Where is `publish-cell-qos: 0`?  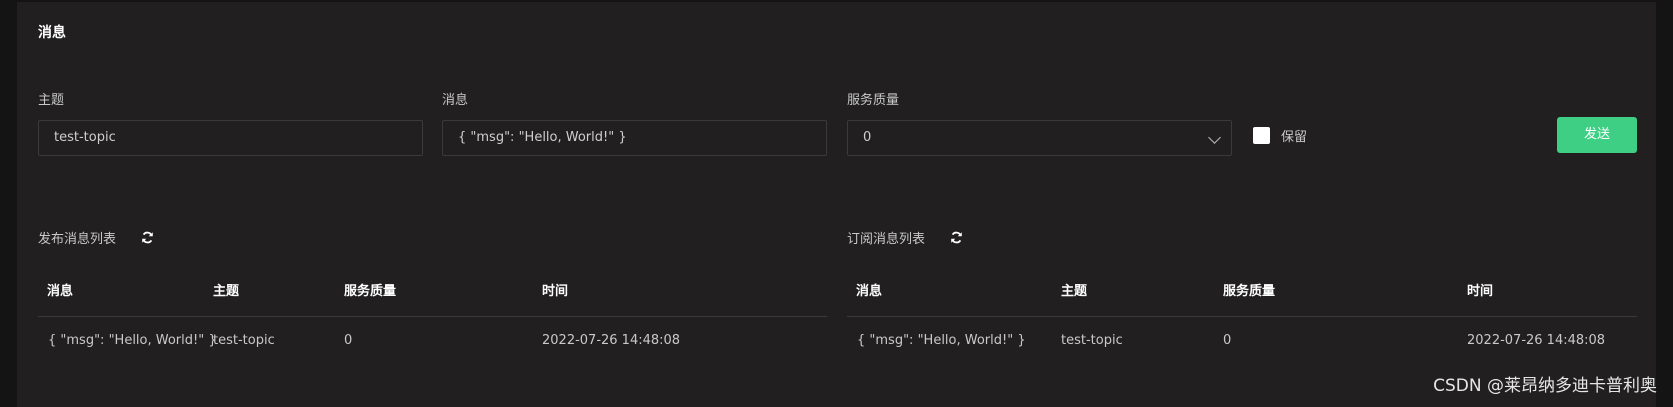 publish-cell-qos: 0 is located at coordinates (348, 340).